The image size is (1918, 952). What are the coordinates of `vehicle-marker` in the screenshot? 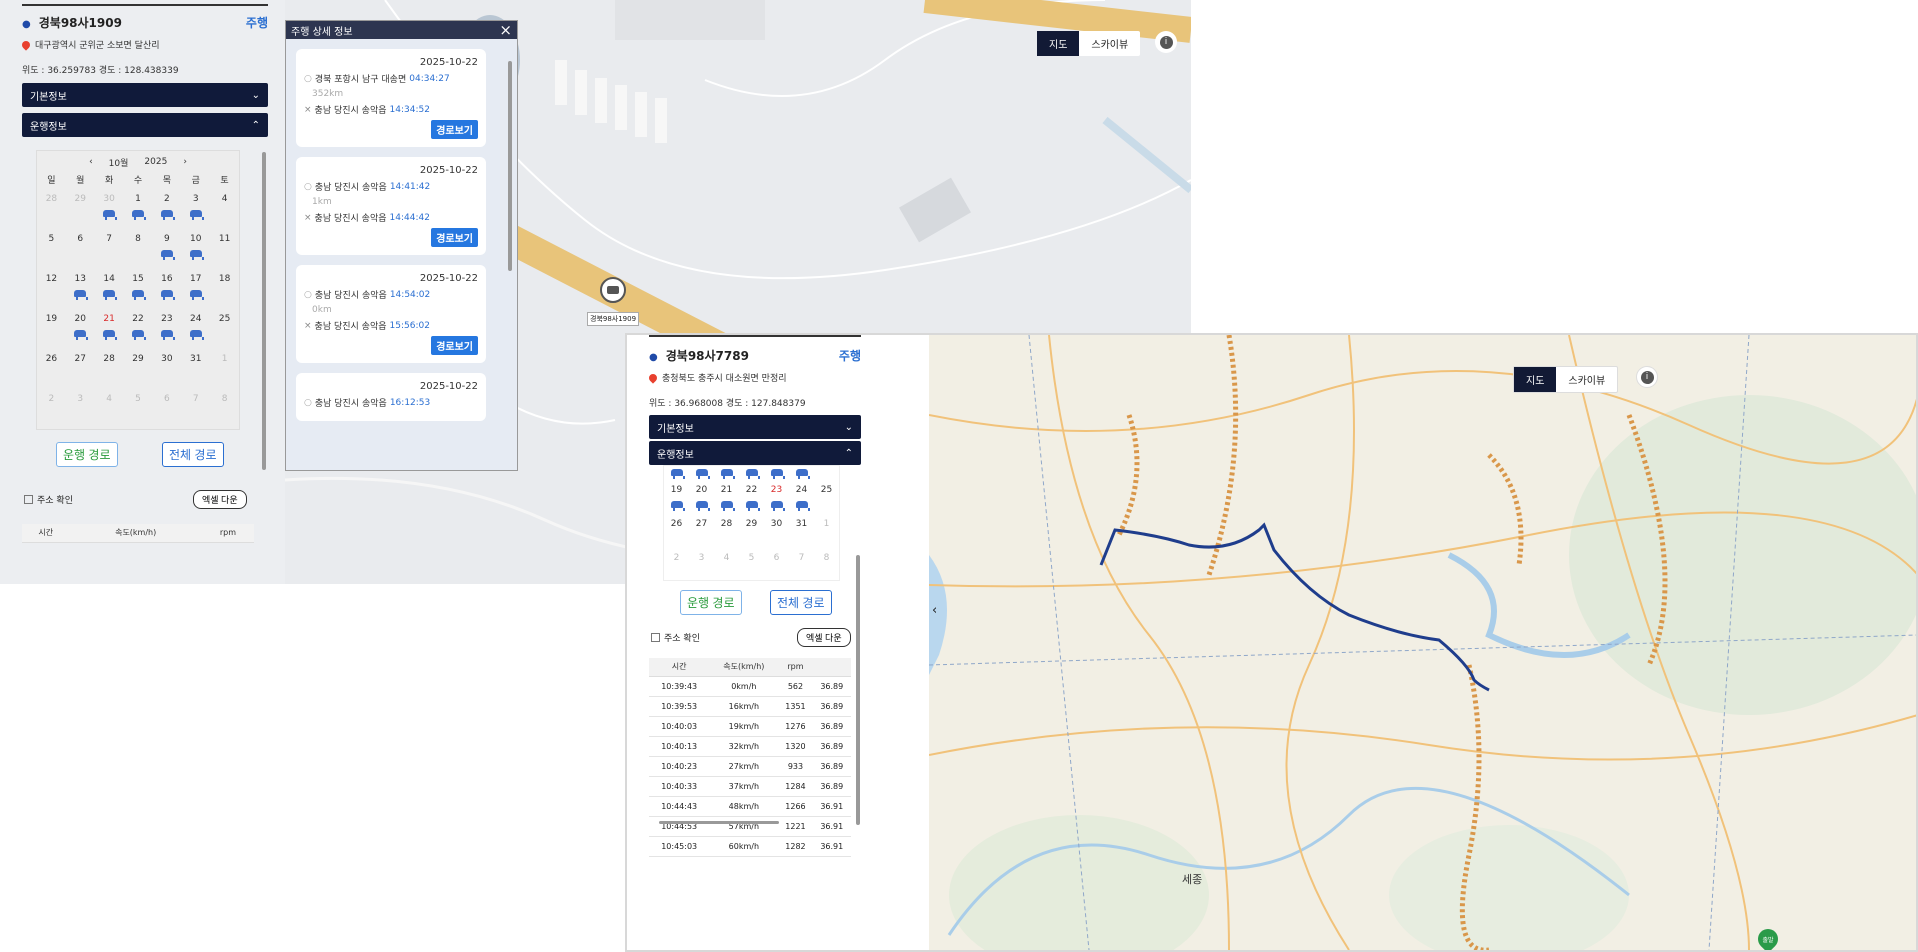 It's located at (613, 290).